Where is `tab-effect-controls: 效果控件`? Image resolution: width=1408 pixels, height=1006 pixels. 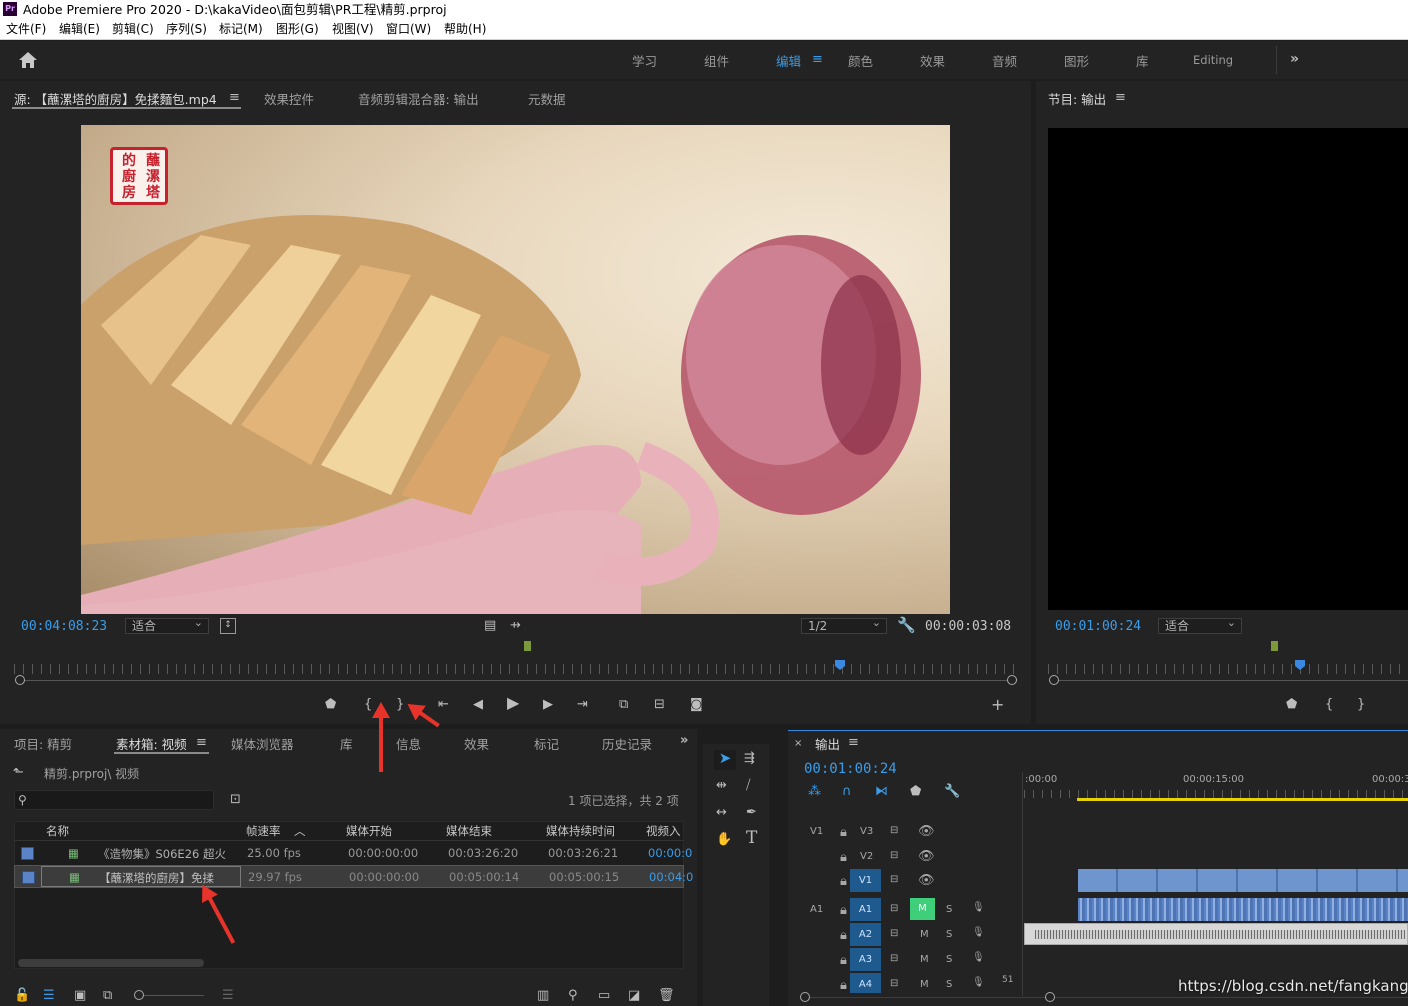 tab-effect-controls: 效果控件 is located at coordinates (289, 98).